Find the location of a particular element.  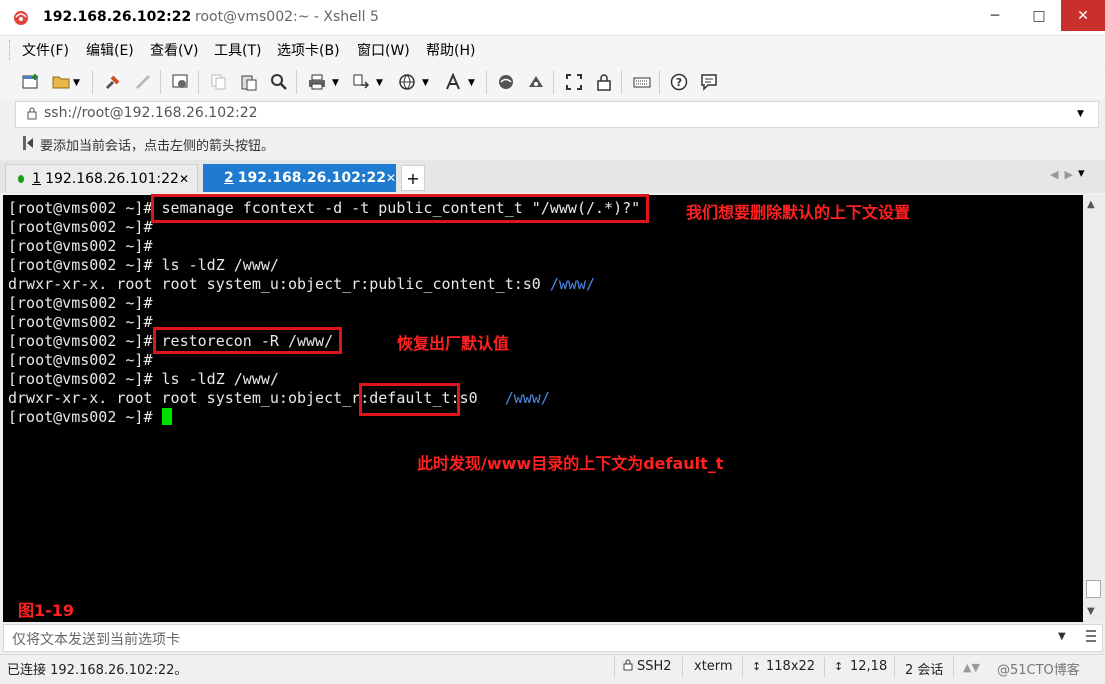

menu-tabs: 选项卡(B) is located at coordinates (308, 50).